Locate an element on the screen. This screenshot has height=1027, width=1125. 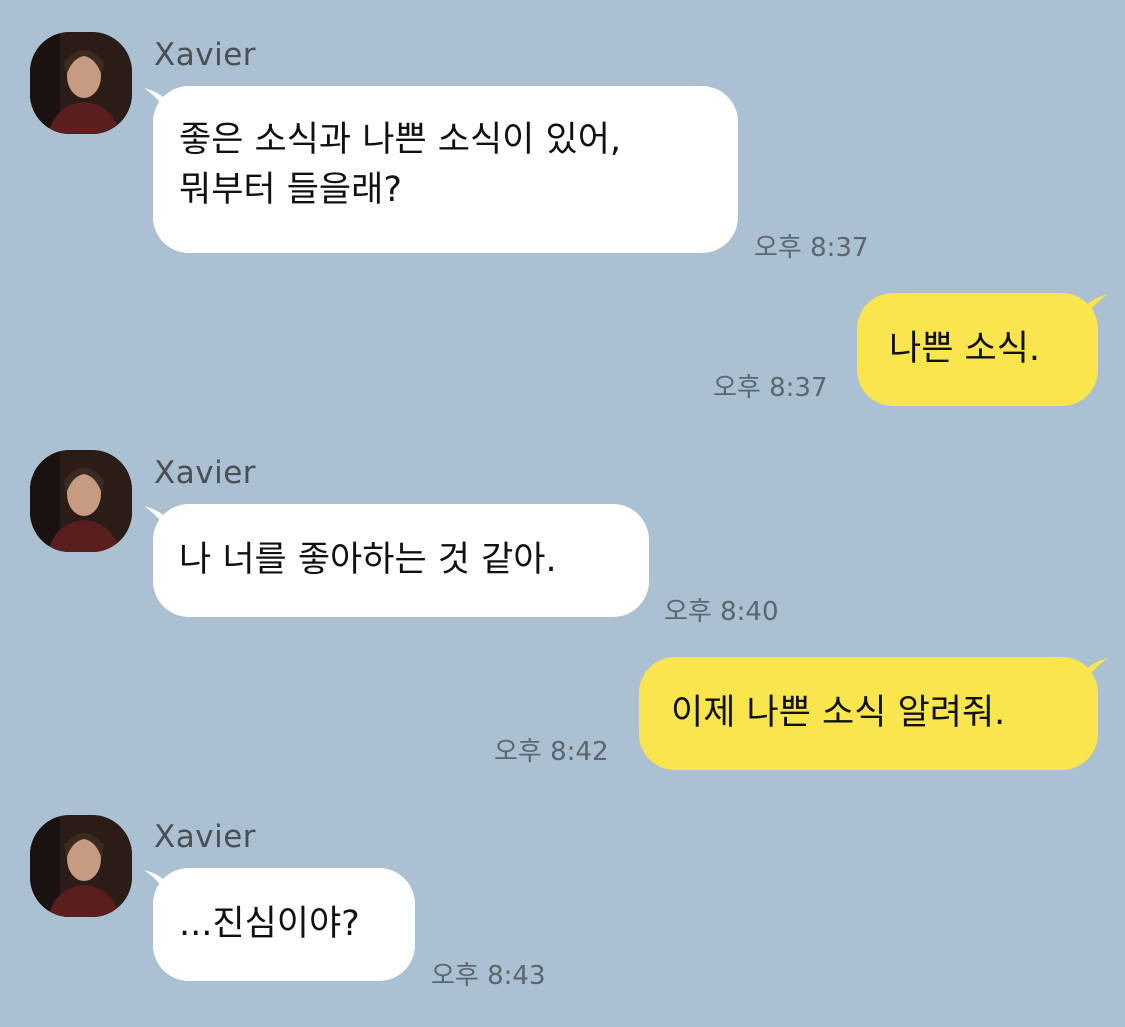
message-timestamp: 오후 8:43 is located at coordinates (488, 976).